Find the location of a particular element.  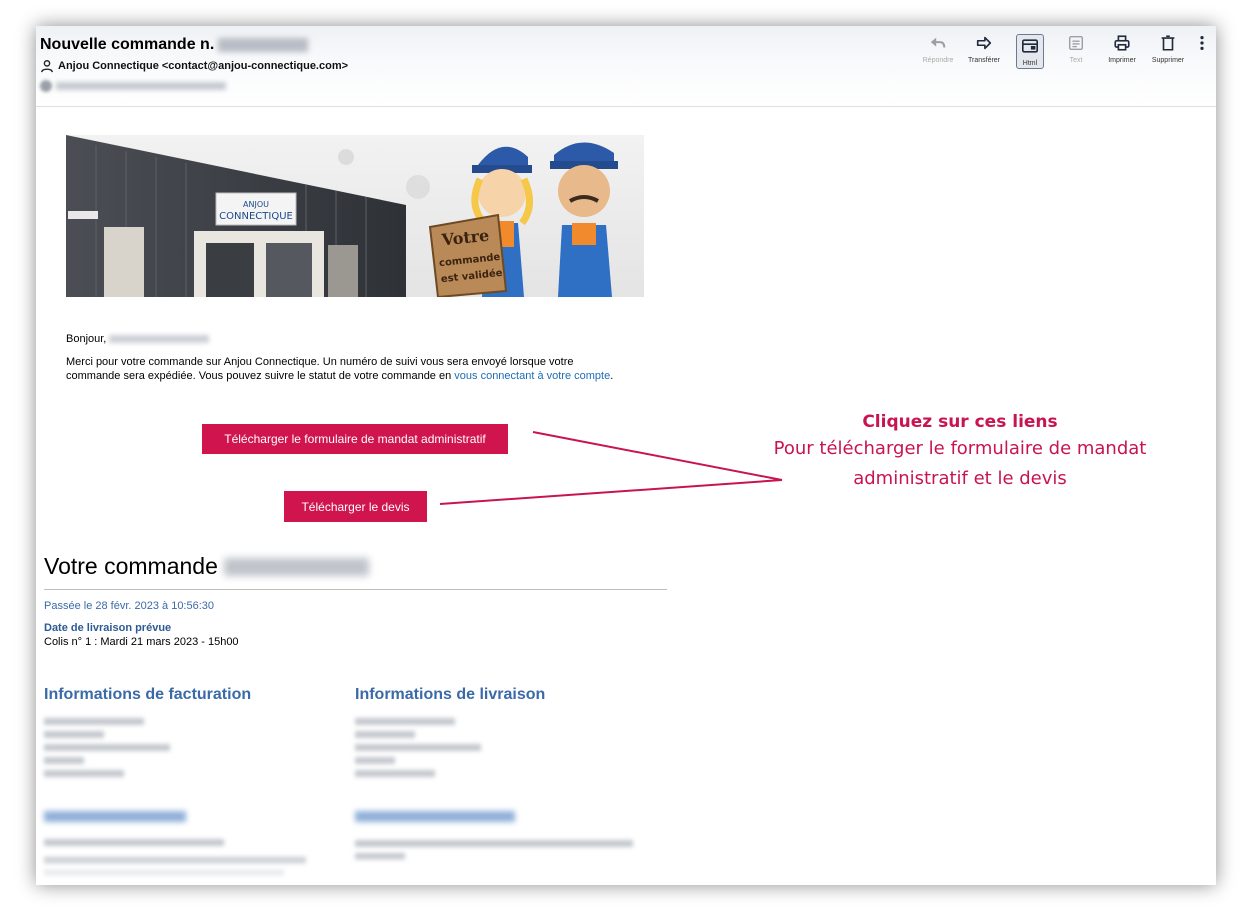

payment-method-title-redacted is located at coordinates (115, 816).